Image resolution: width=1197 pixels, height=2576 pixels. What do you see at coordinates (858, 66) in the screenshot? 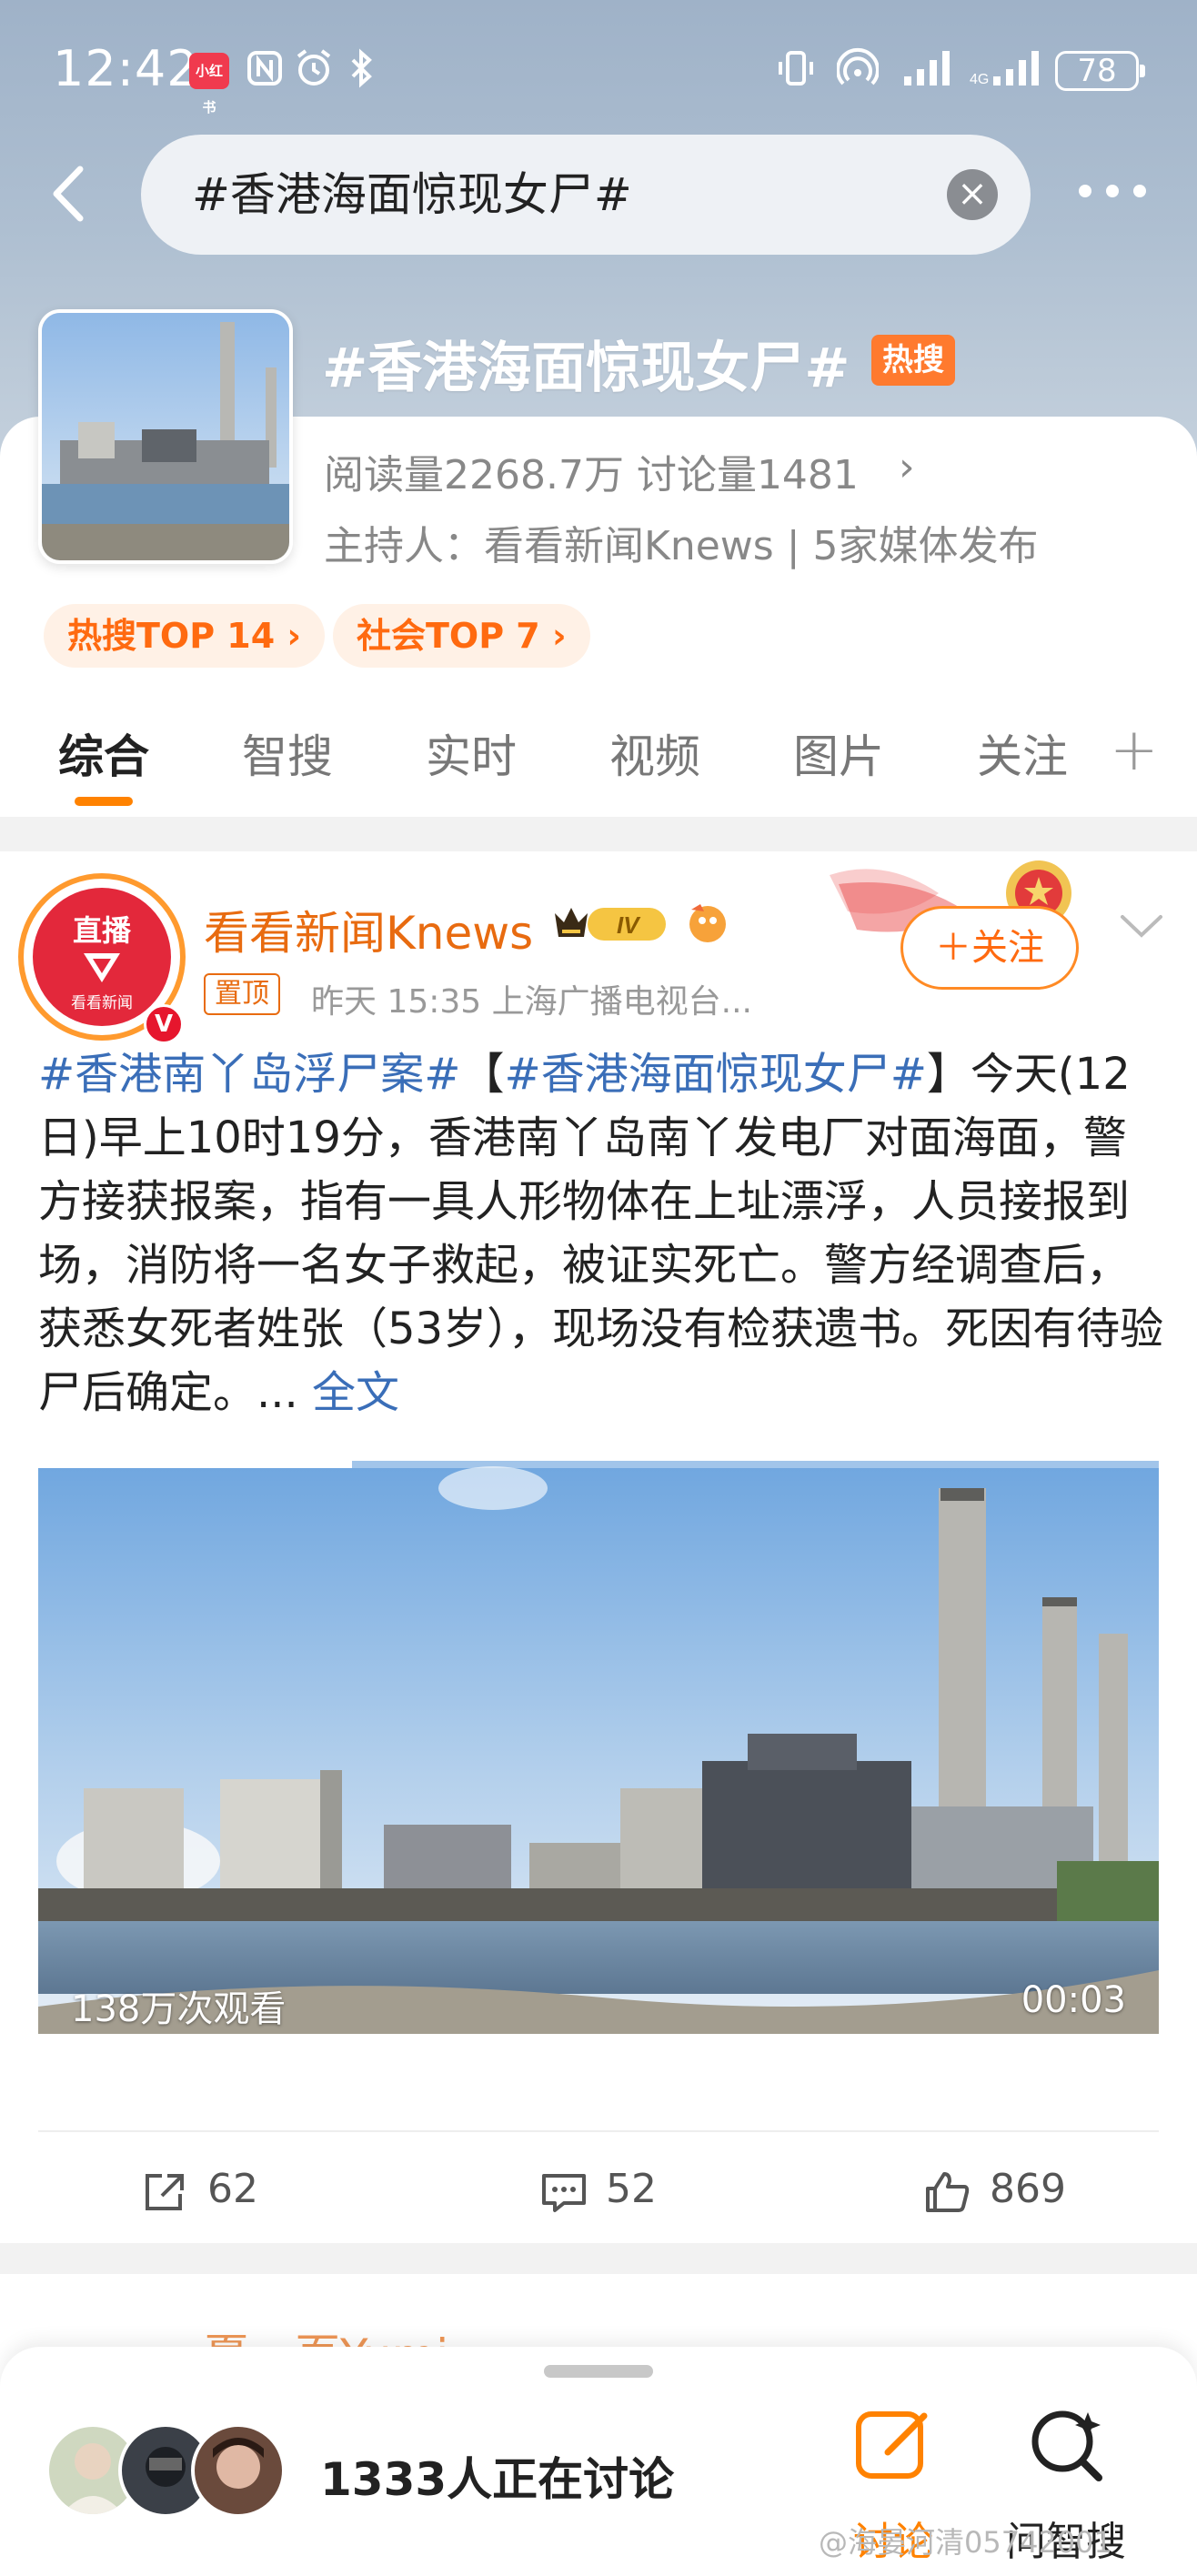
I see `hotspot-icon` at bounding box center [858, 66].